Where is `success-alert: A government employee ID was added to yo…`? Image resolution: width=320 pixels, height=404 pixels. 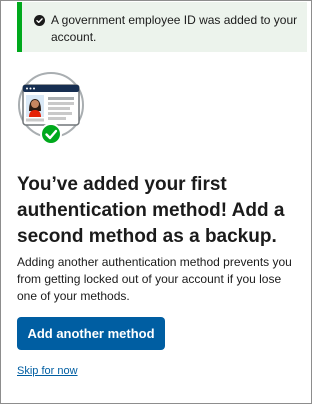
success-alert: A government employee ID was added to yo… is located at coordinates (162, 27).